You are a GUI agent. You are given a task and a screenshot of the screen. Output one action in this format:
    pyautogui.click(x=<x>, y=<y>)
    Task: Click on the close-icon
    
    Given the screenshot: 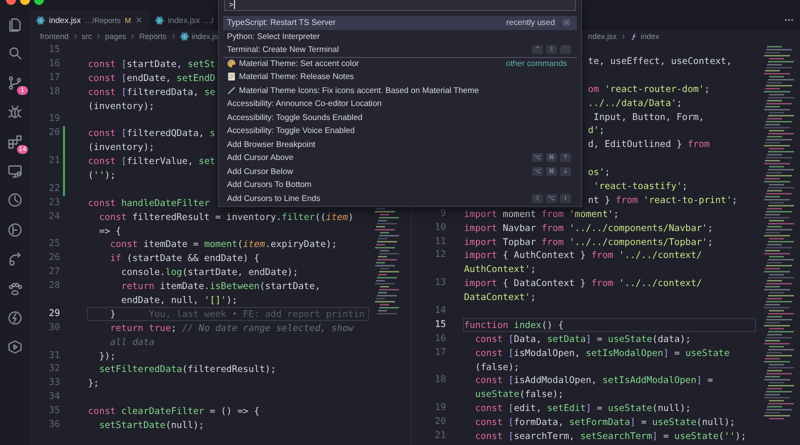 What is the action you would take?
    pyautogui.click(x=138, y=20)
    